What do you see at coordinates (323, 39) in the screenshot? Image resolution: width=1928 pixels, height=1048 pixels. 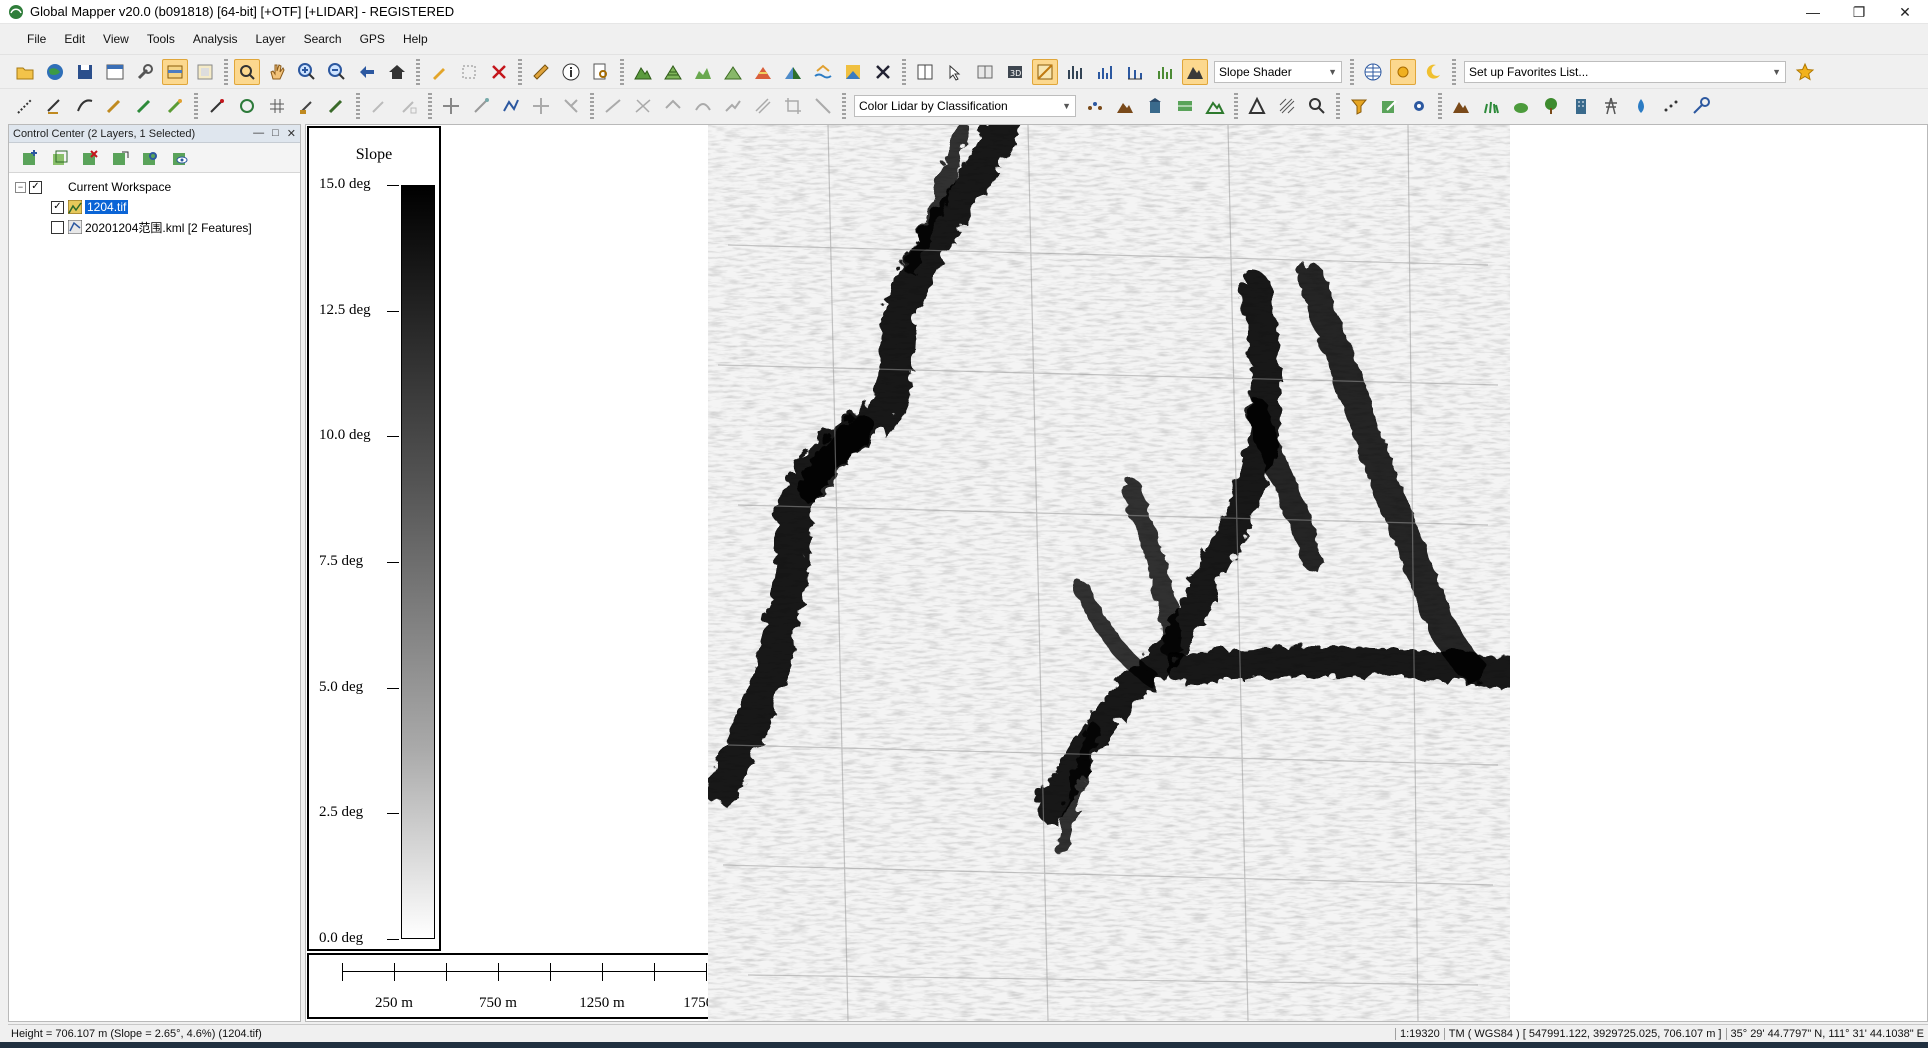 I see `menu-search: Search` at bounding box center [323, 39].